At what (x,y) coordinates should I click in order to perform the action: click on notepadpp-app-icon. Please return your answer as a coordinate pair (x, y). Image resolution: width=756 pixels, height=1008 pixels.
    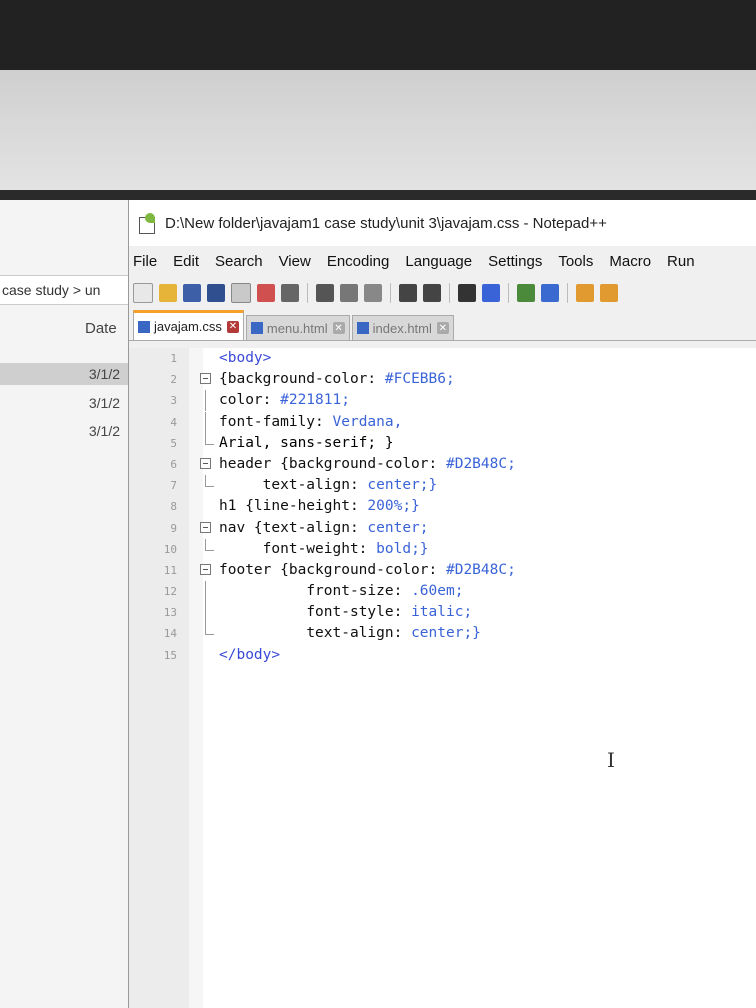
    Looking at the image, I should click on (147, 223).